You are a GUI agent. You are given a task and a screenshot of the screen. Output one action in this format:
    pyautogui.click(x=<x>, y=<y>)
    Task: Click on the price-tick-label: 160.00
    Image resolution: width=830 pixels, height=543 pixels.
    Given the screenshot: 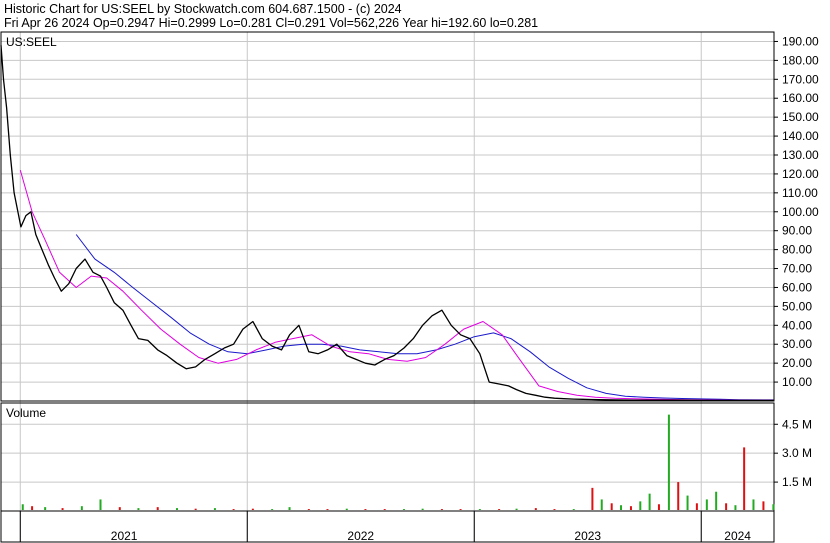 What is the action you would take?
    pyautogui.click(x=800, y=98)
    